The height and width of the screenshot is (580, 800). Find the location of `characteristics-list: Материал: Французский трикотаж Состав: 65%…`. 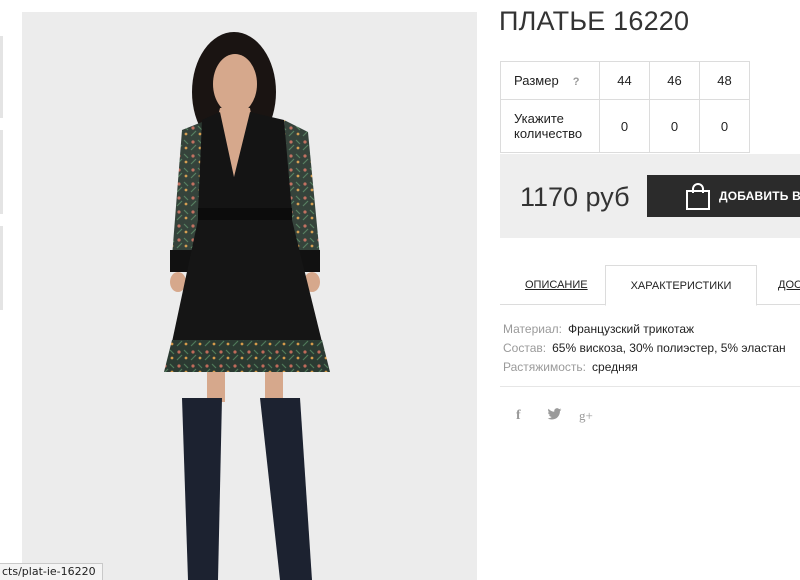

characteristics-list: Материал: Французский трикотаж Состав: 65%… is located at coordinates (644, 348).